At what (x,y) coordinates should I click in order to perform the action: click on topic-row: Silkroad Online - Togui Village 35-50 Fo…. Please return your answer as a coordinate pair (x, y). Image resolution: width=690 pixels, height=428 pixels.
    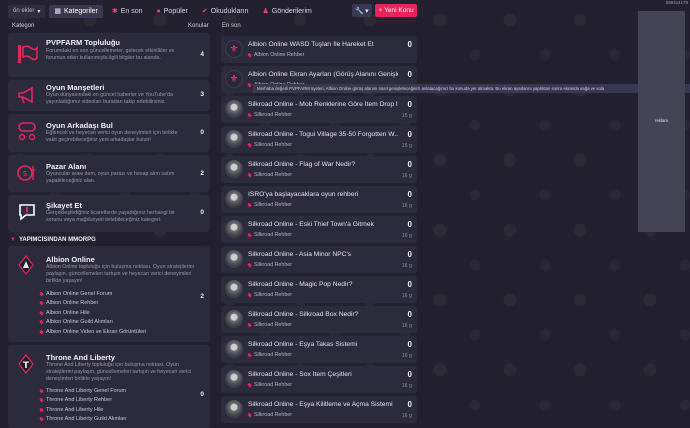
    Looking at the image, I should click on (319, 139).